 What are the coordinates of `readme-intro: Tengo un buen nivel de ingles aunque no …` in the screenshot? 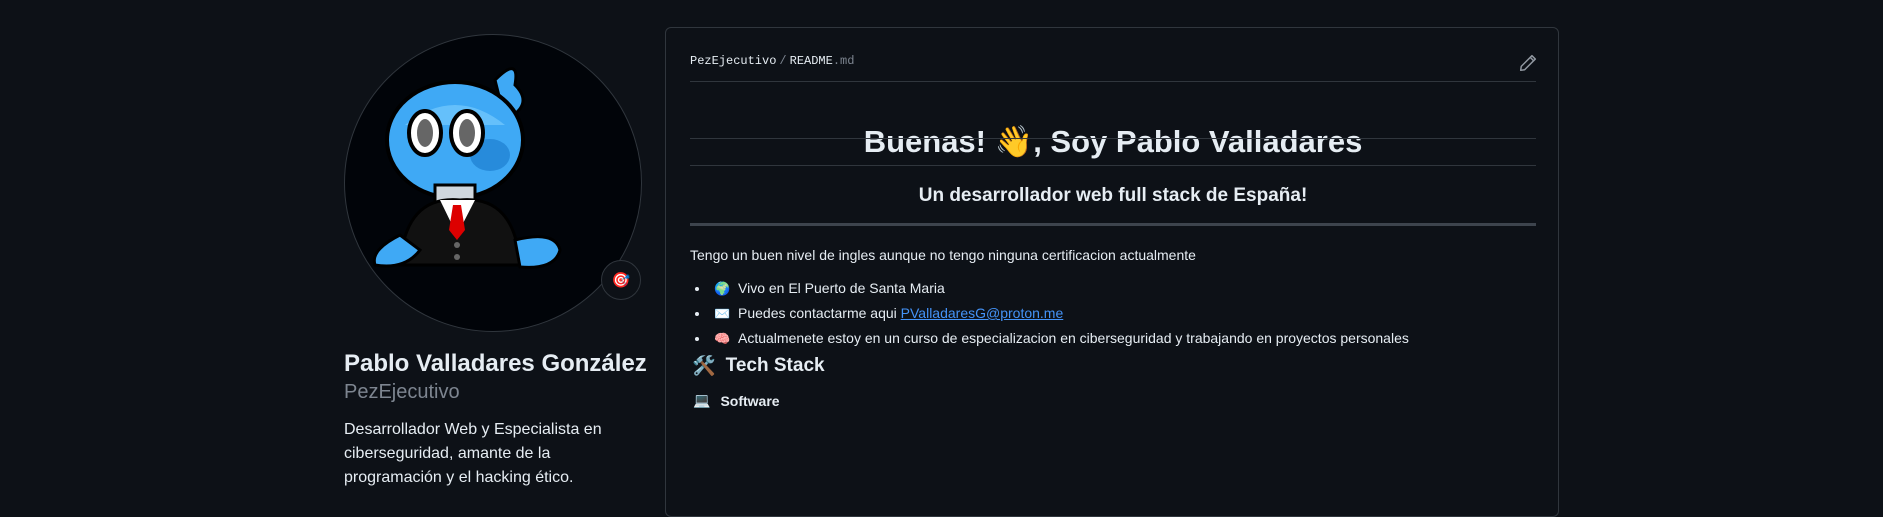 It's located at (943, 255).